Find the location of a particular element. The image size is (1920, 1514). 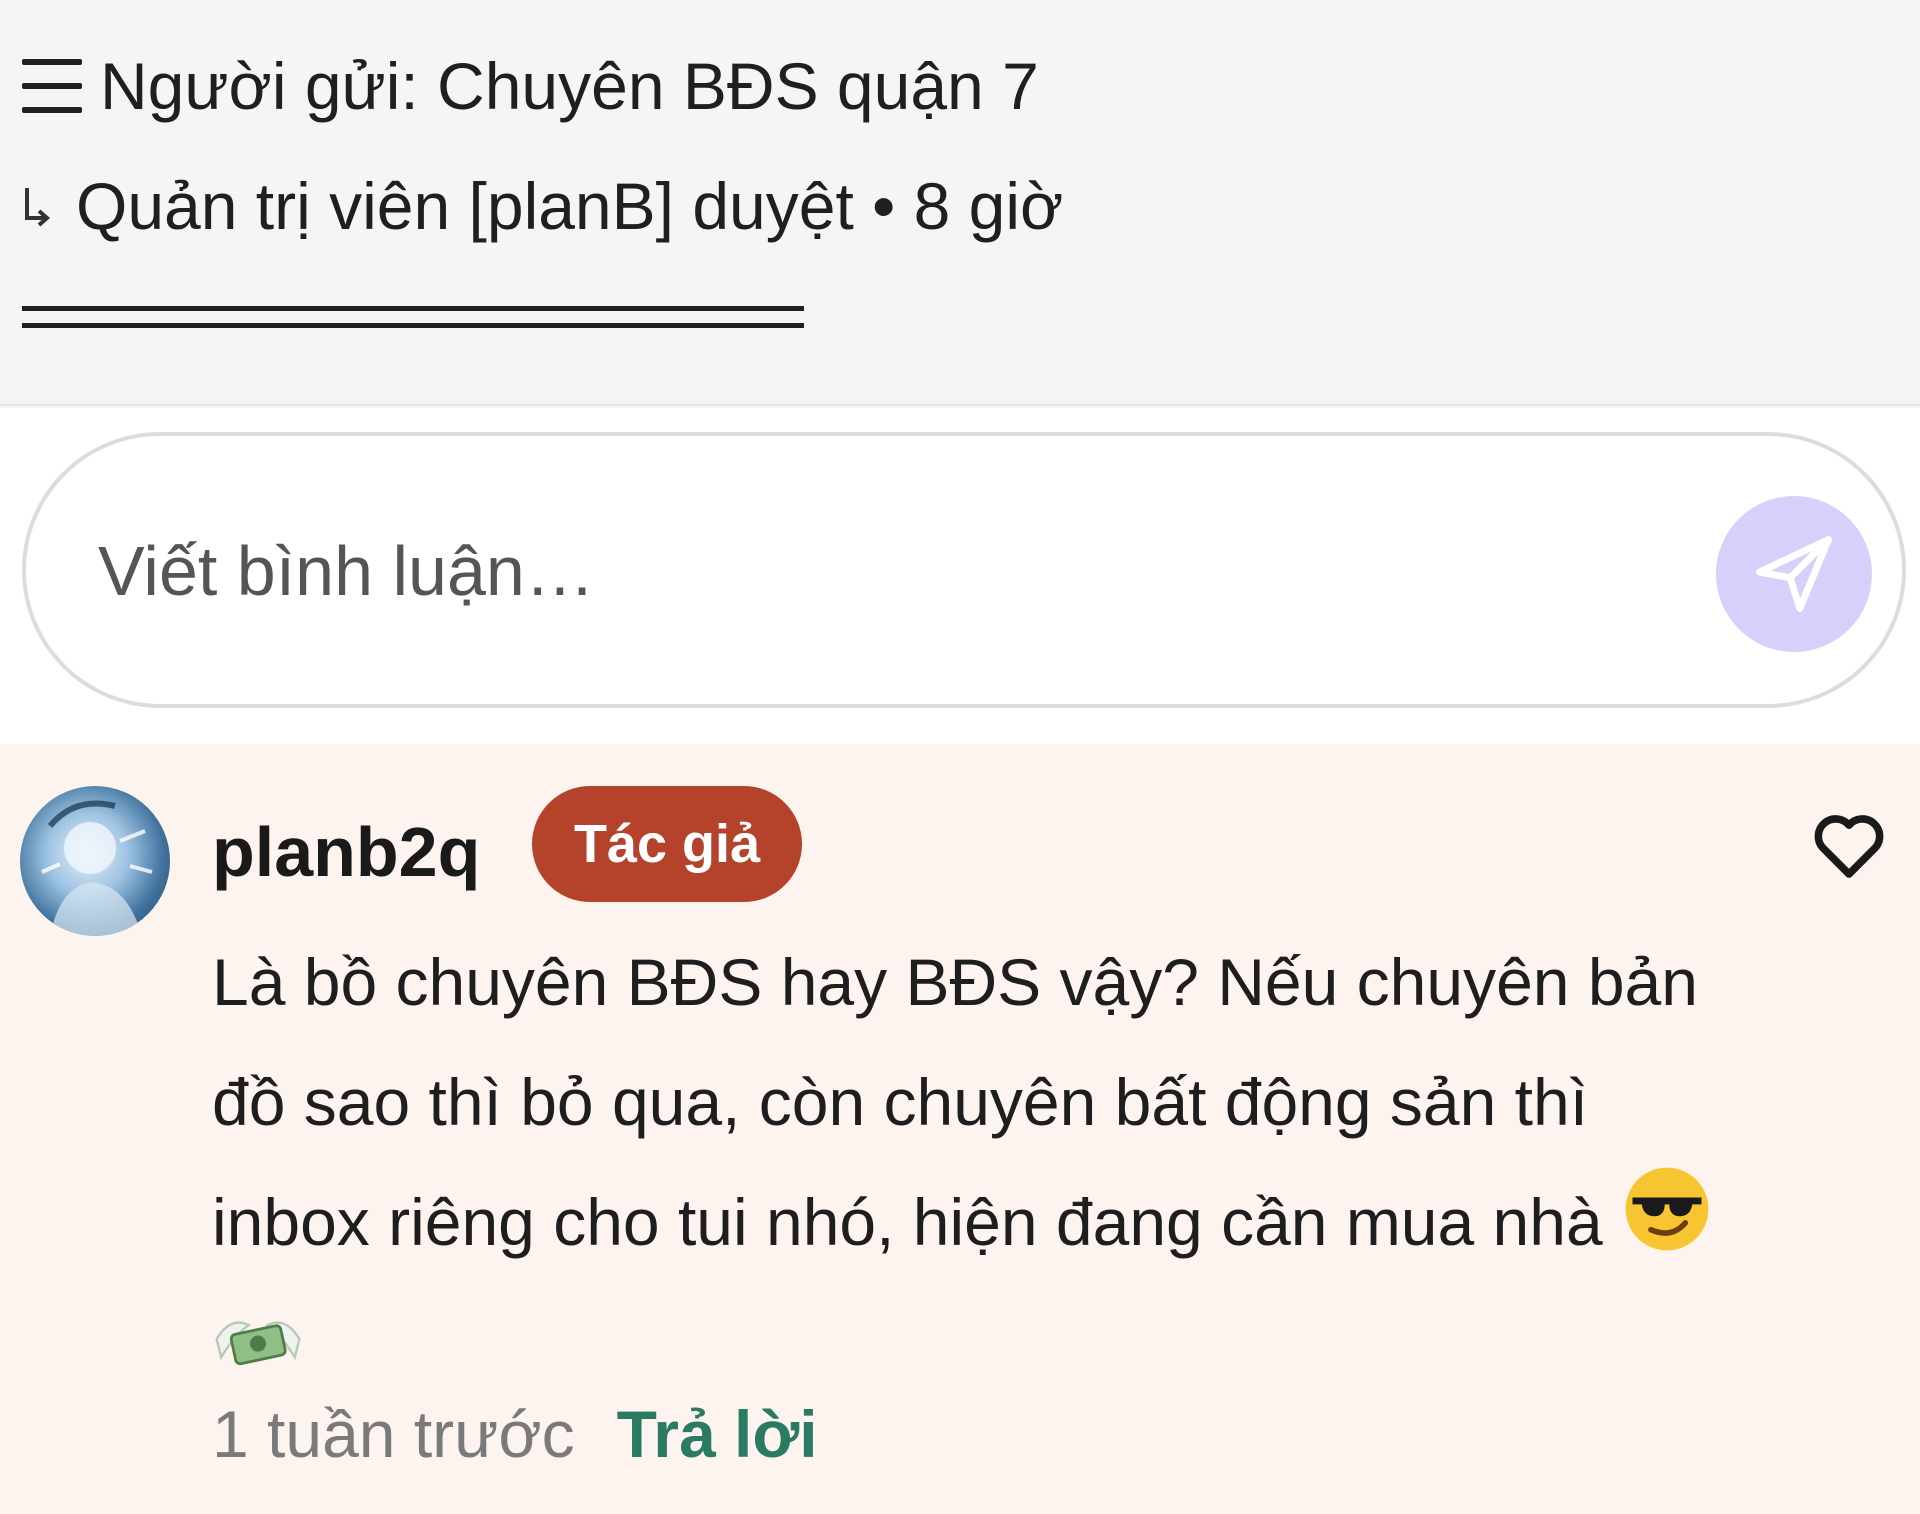

comment-meta: 1 tuần trước Trả lời is located at coordinates (515, 1434).